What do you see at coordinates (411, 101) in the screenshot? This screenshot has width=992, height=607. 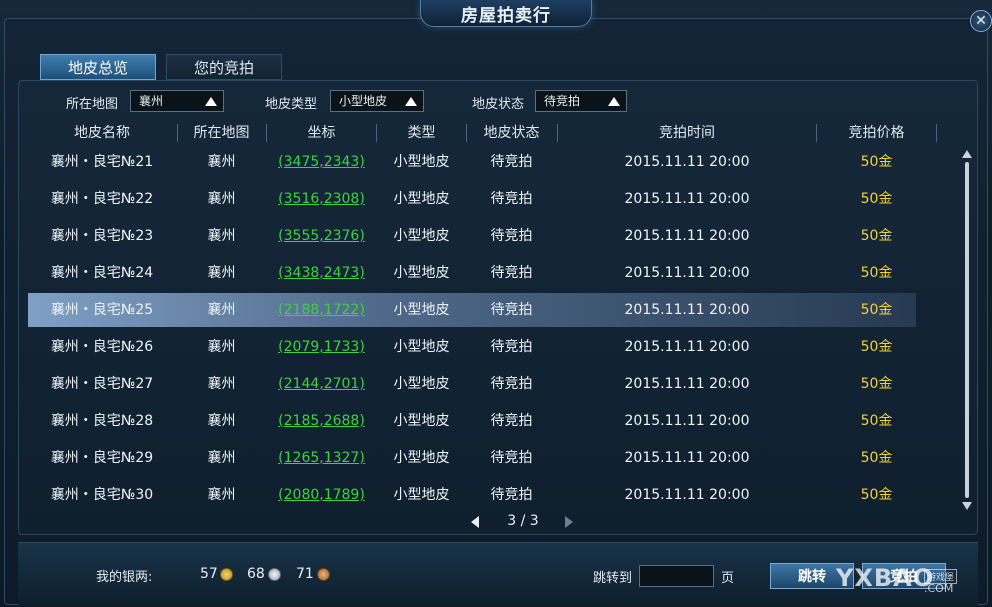 I see `dropdown-arrow-icon` at bounding box center [411, 101].